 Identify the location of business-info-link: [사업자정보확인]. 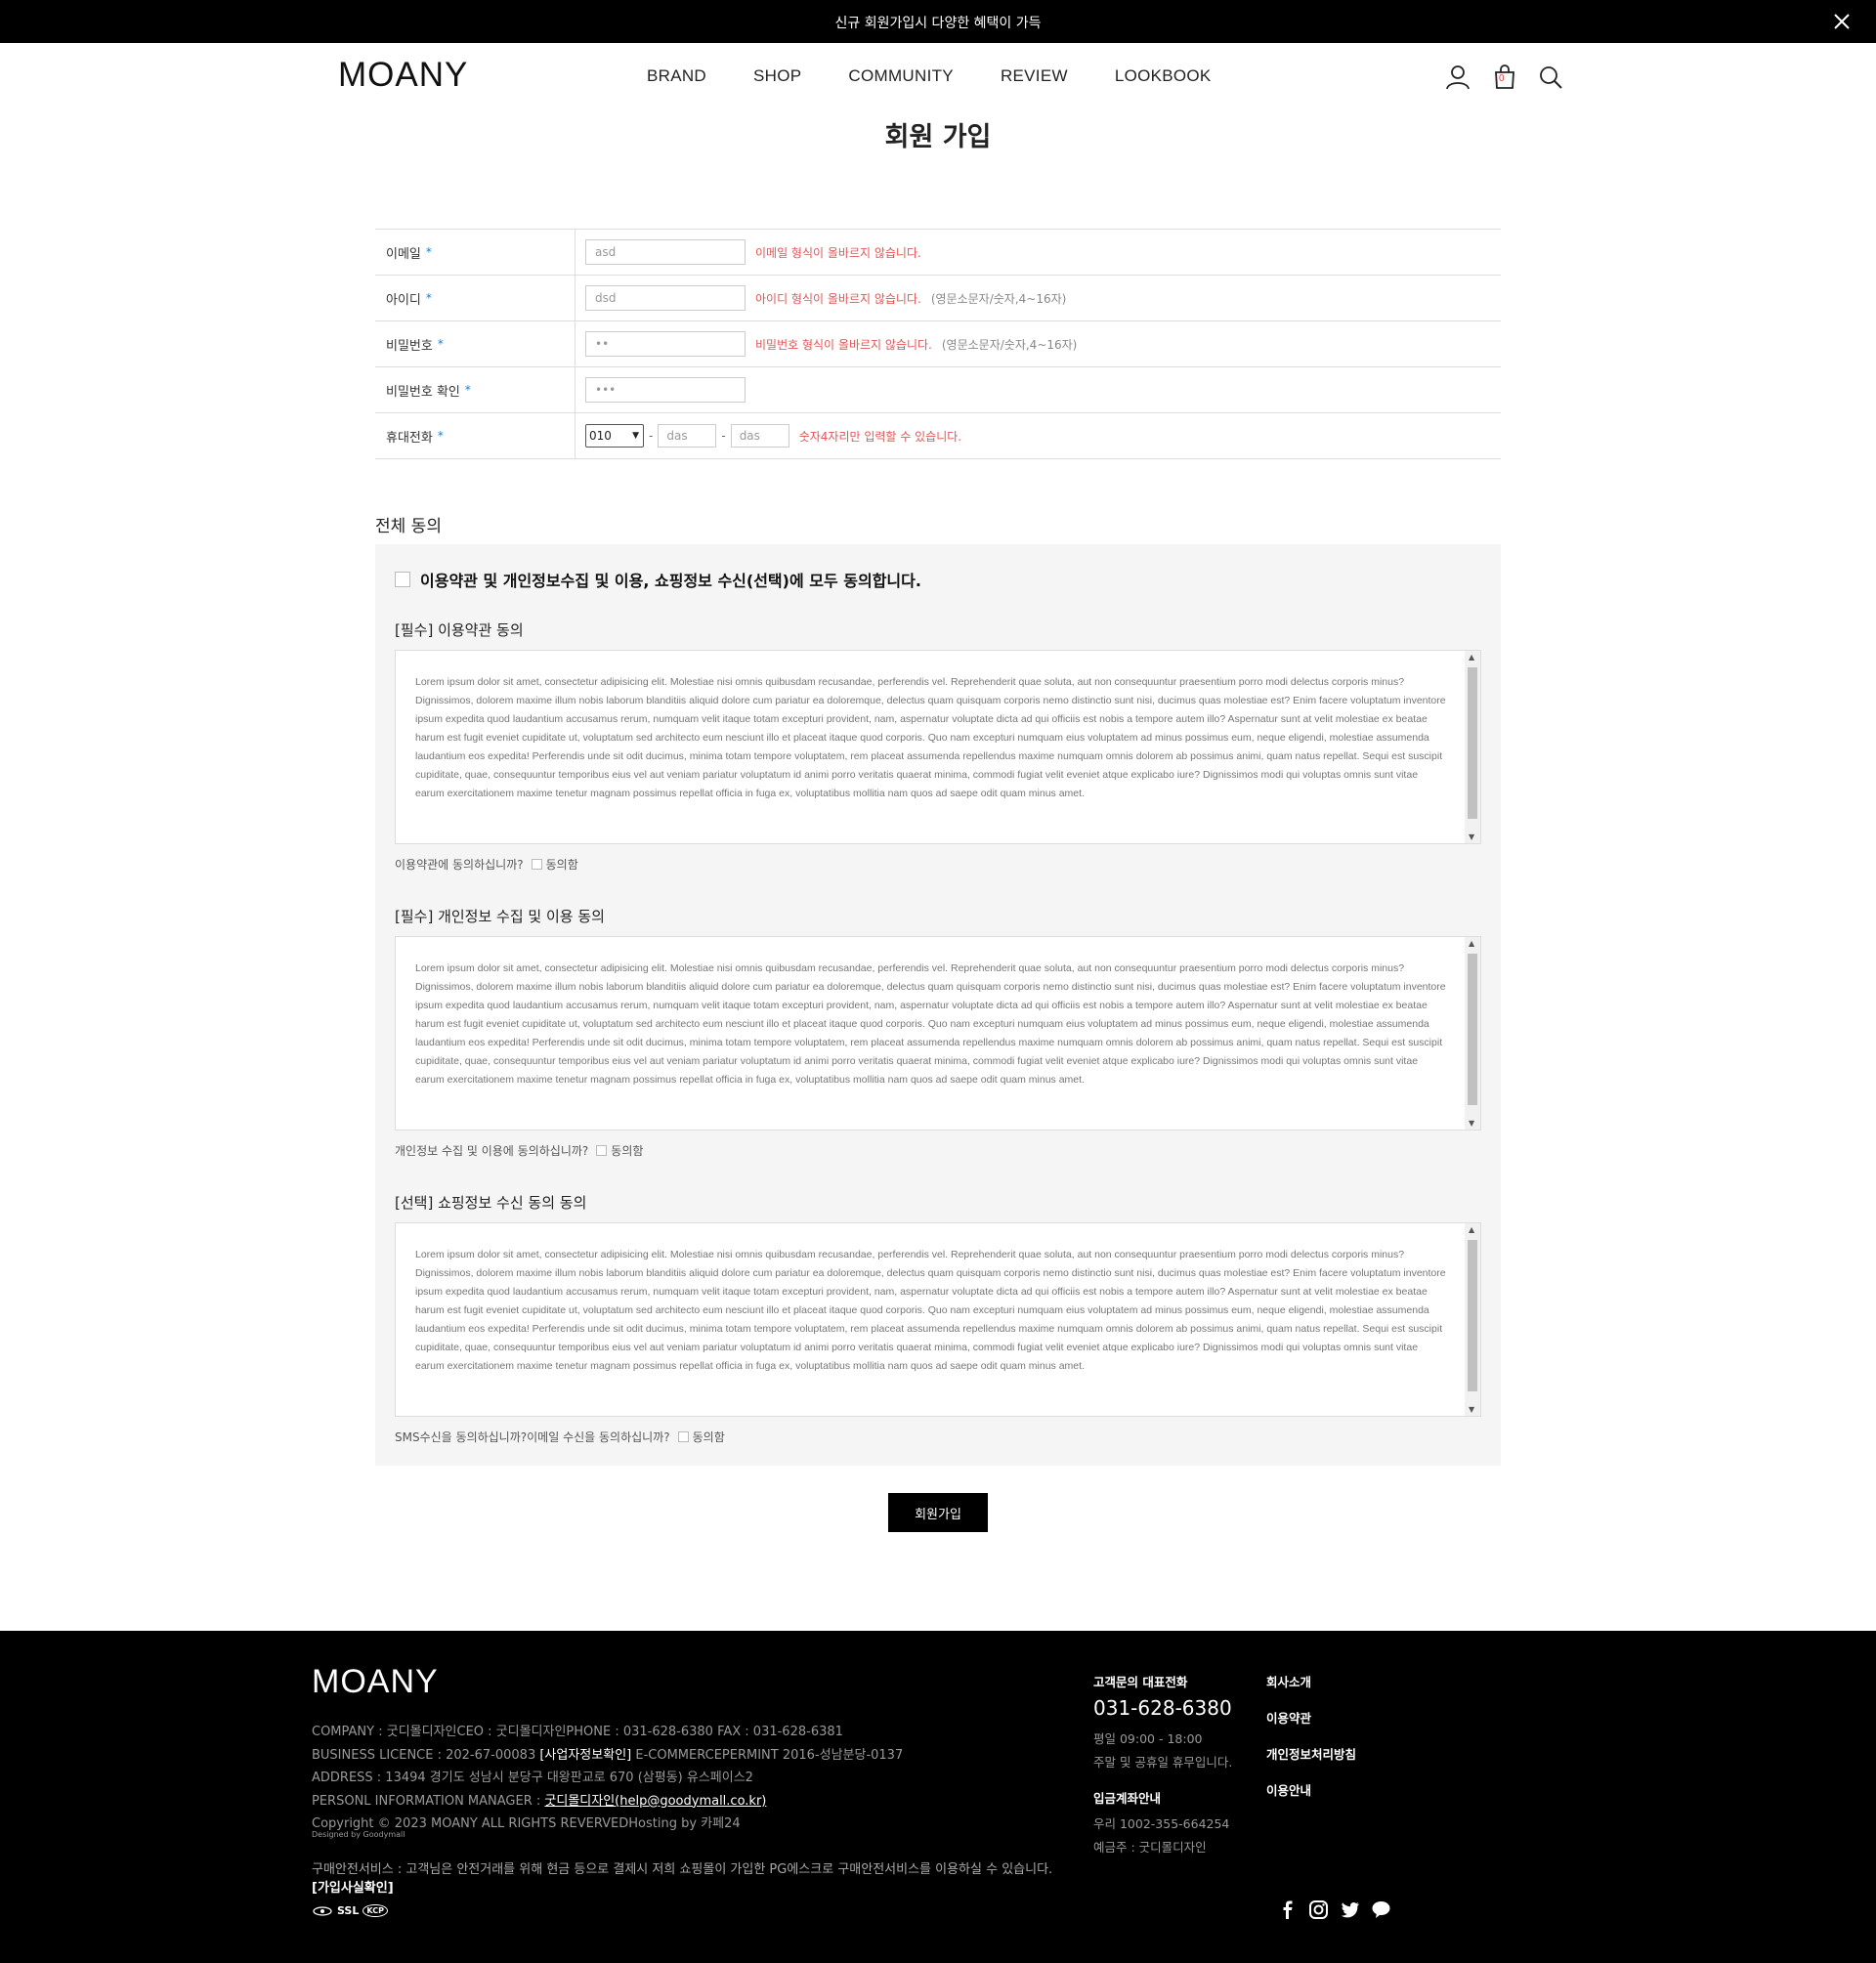
(585, 1755).